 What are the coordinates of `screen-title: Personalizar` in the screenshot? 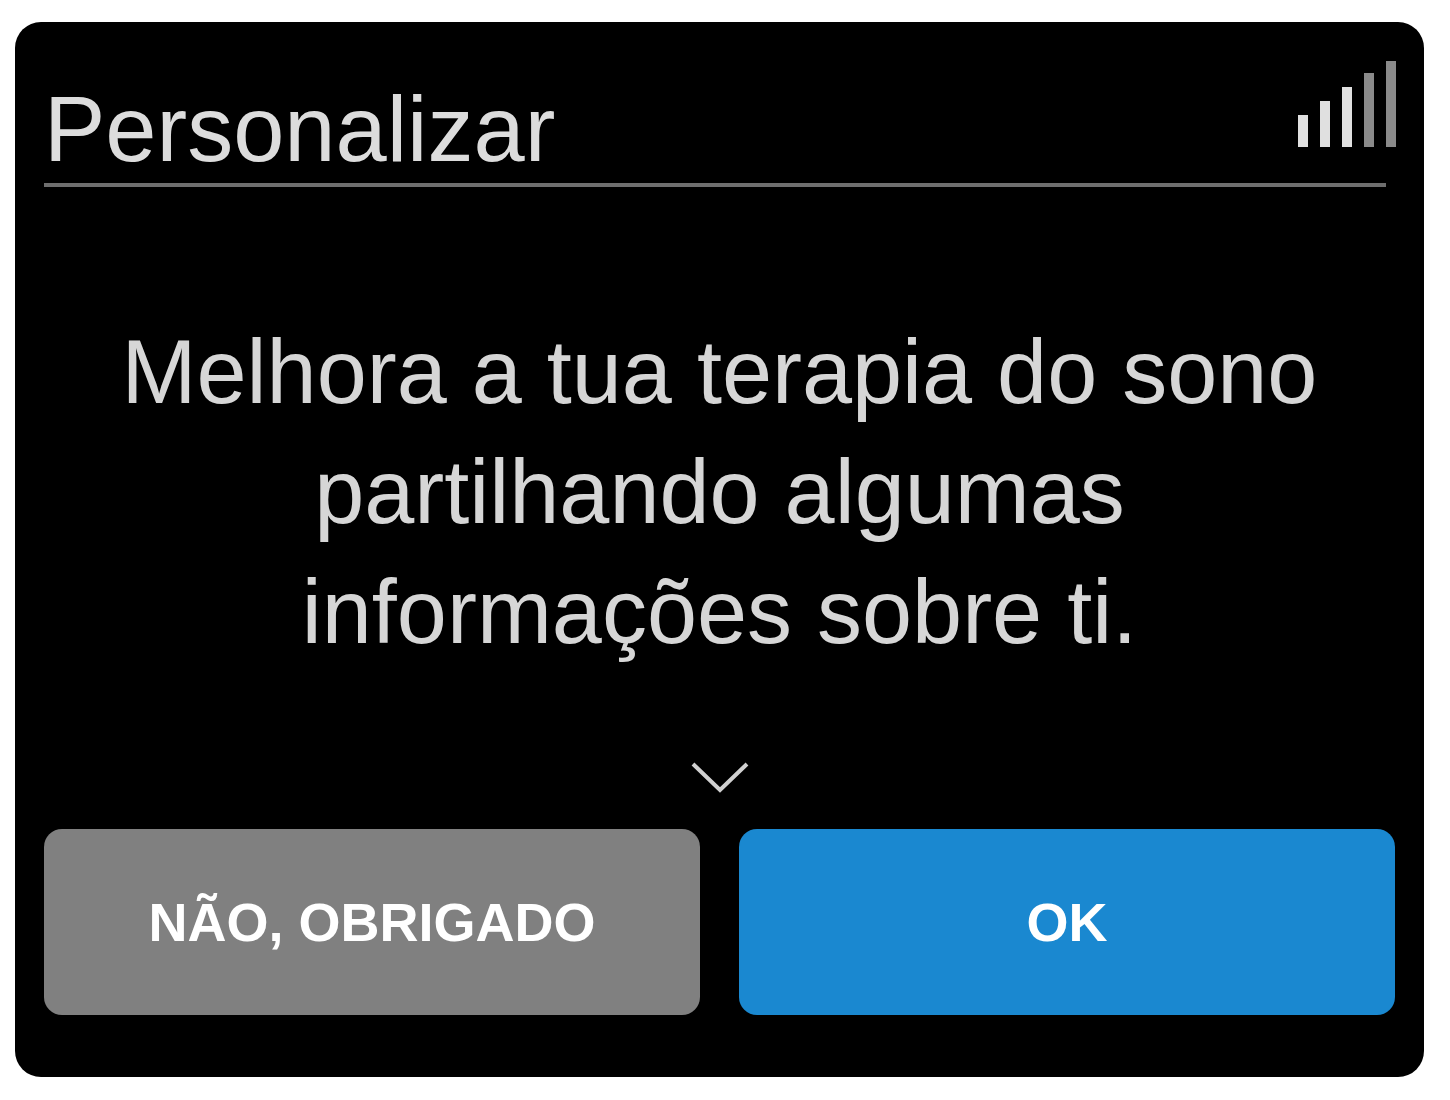 It's located at (300, 130).